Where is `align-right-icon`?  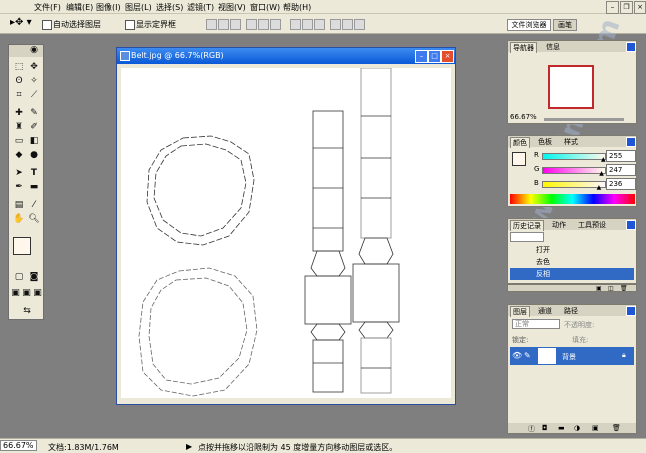
align-right-icon is located at coordinates (275, 24).